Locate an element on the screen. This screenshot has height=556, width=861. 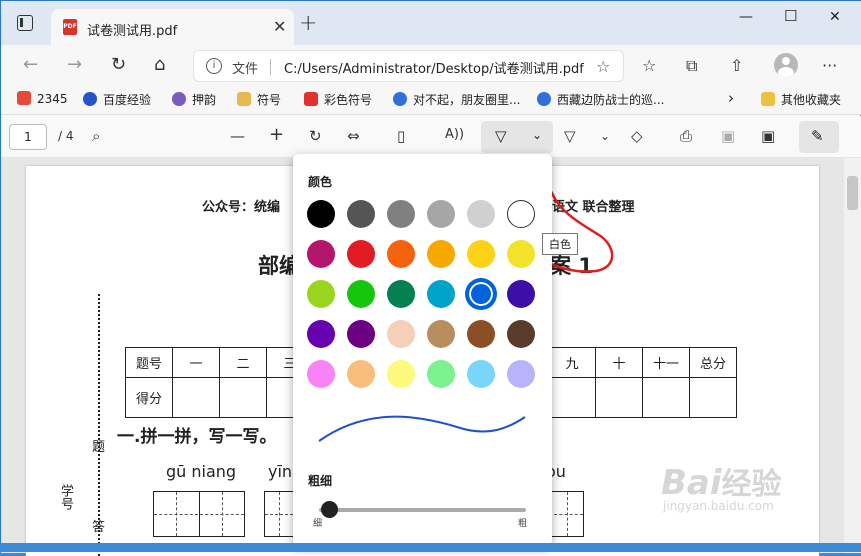
zoom-in-icon: + is located at coordinates (276, 134).